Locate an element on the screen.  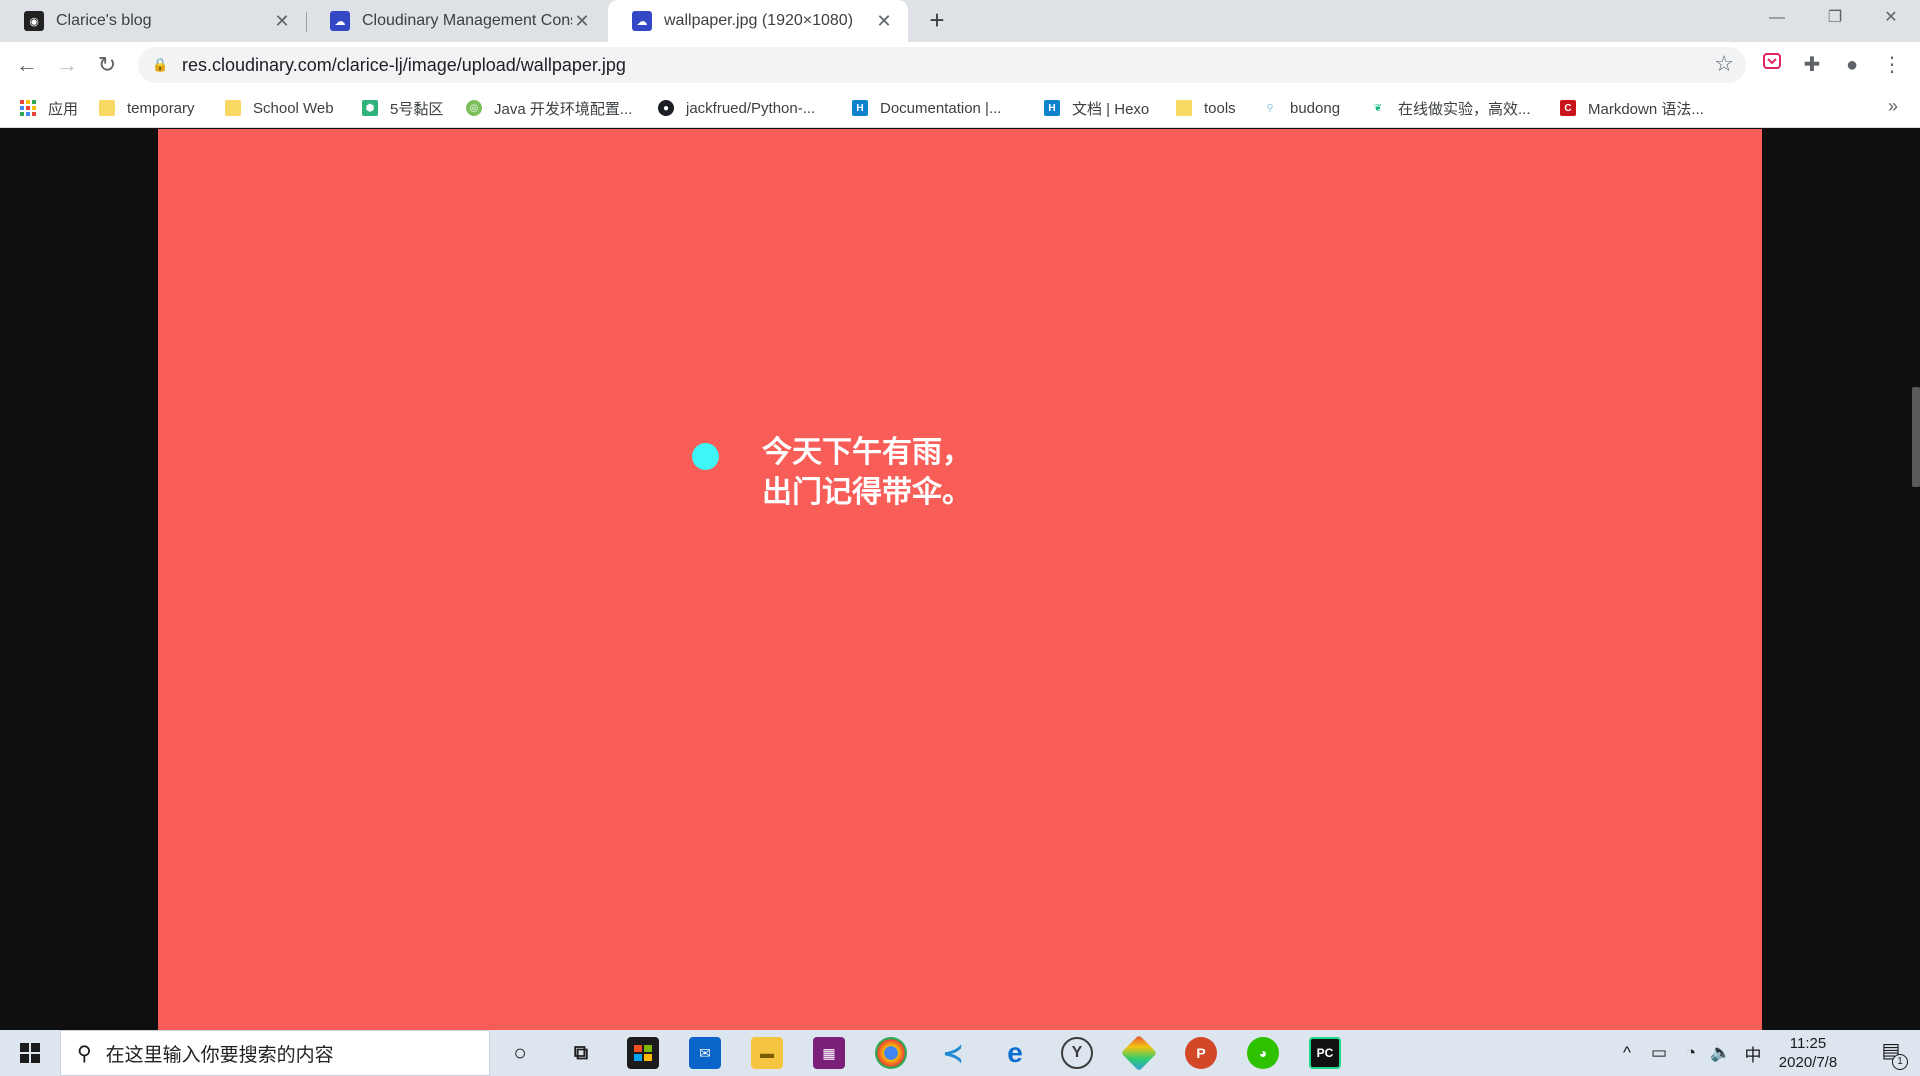
tab-wallpaper: ☁ wallpaper.jpg (1920×1080) ✕ is located at coordinates (758, 21).